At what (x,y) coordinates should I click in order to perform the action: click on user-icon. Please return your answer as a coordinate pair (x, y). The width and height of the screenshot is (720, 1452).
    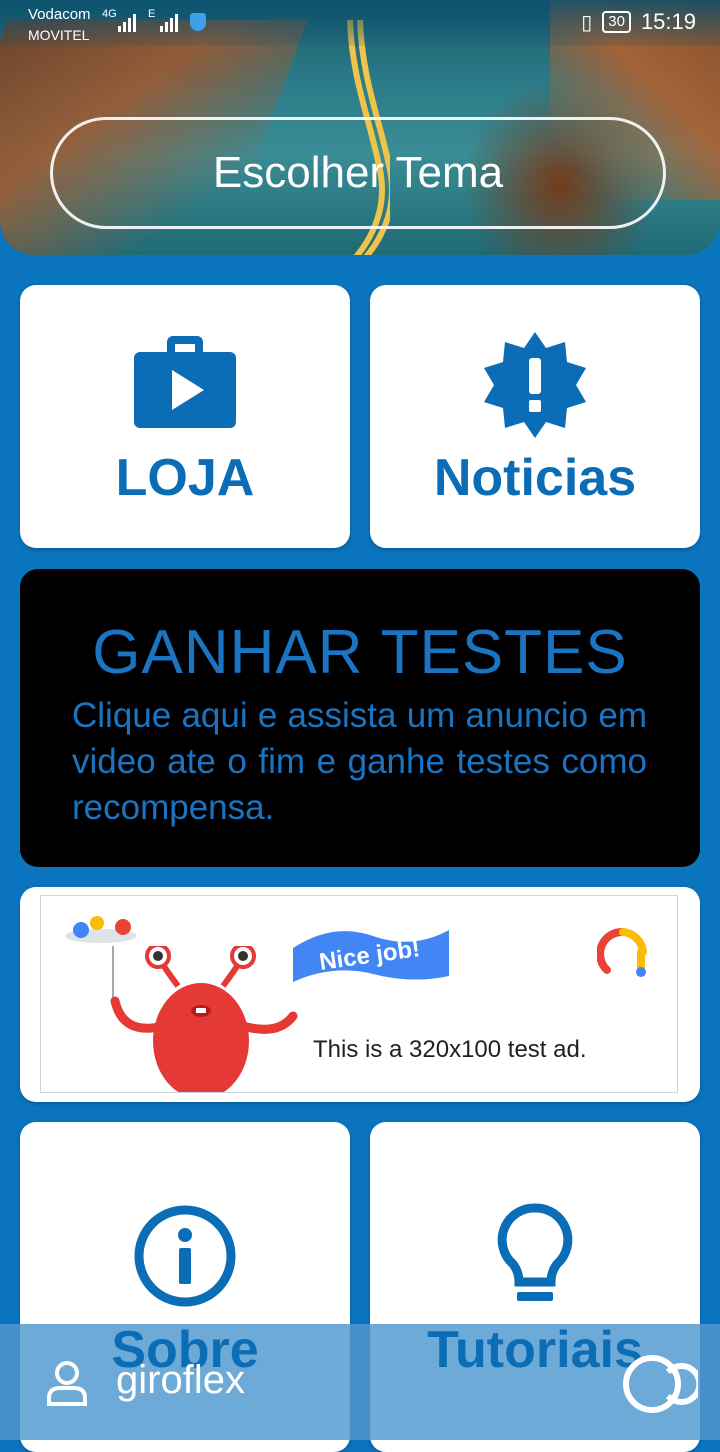
    Looking at the image, I should click on (67, 1383).